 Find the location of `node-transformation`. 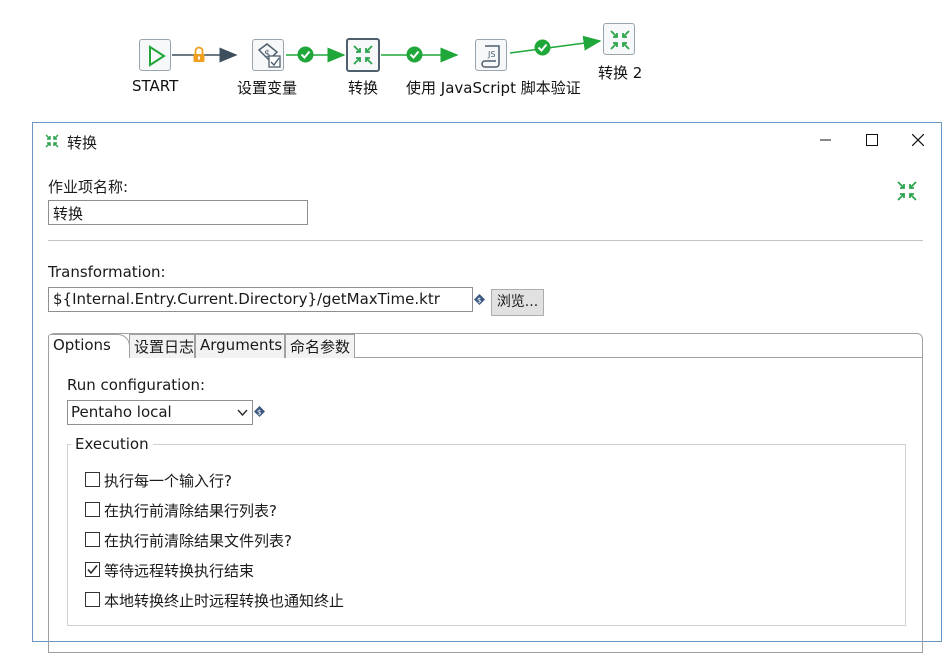

node-transformation is located at coordinates (363, 55).